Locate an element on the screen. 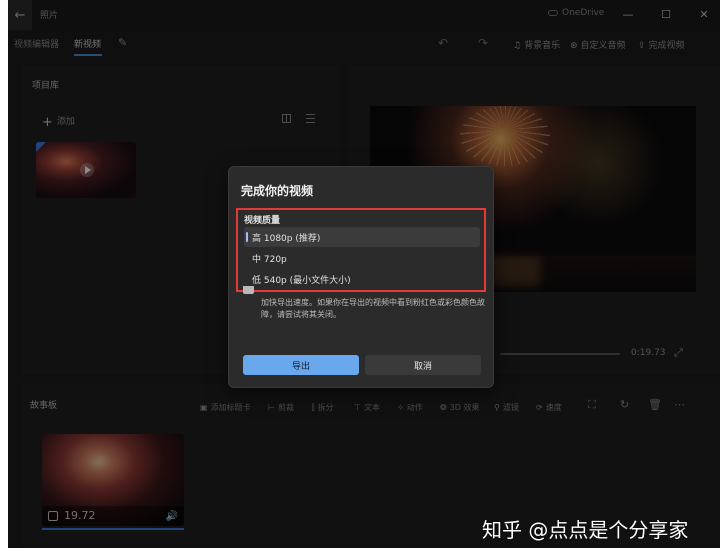 The image size is (720, 558). quality-option-low: 低 540p (最小文件大小) is located at coordinates (362, 279).